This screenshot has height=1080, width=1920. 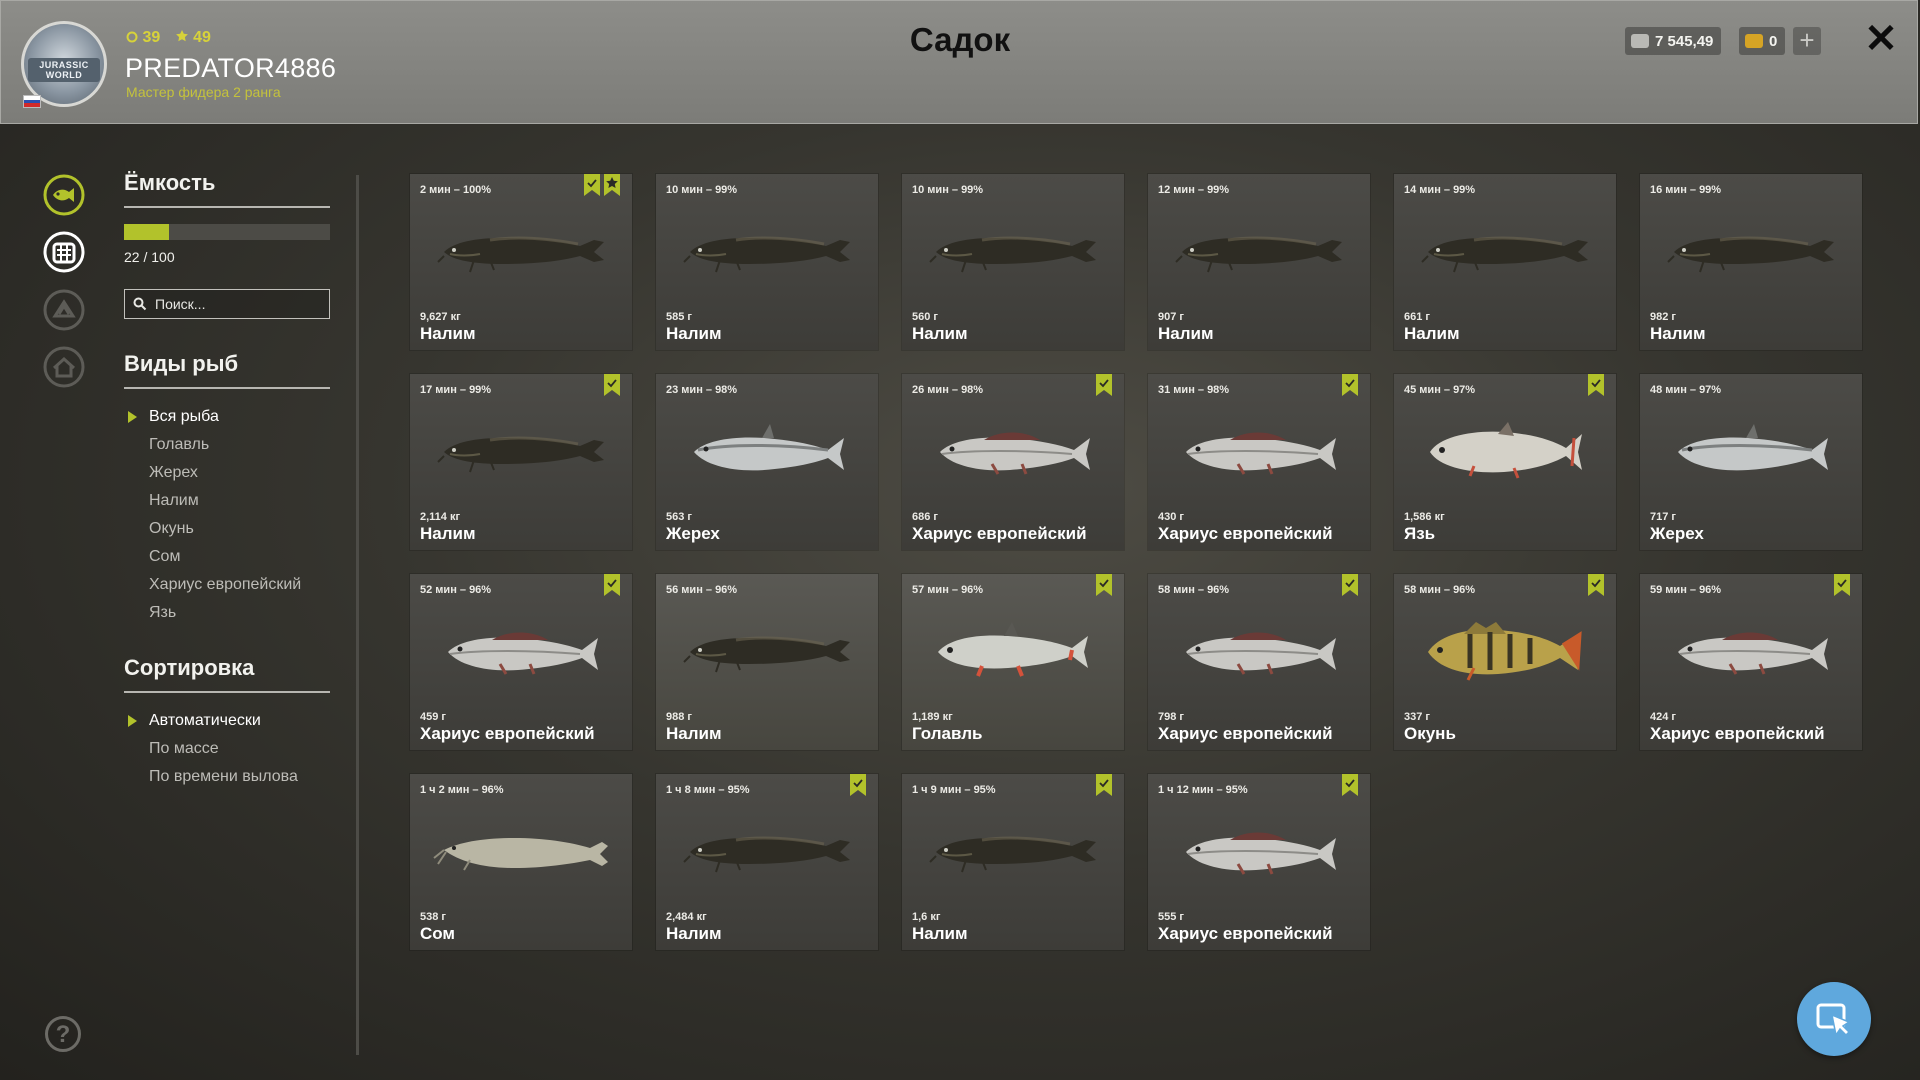 I want to click on capacity-text: 22 / 100, so click(x=149, y=257).